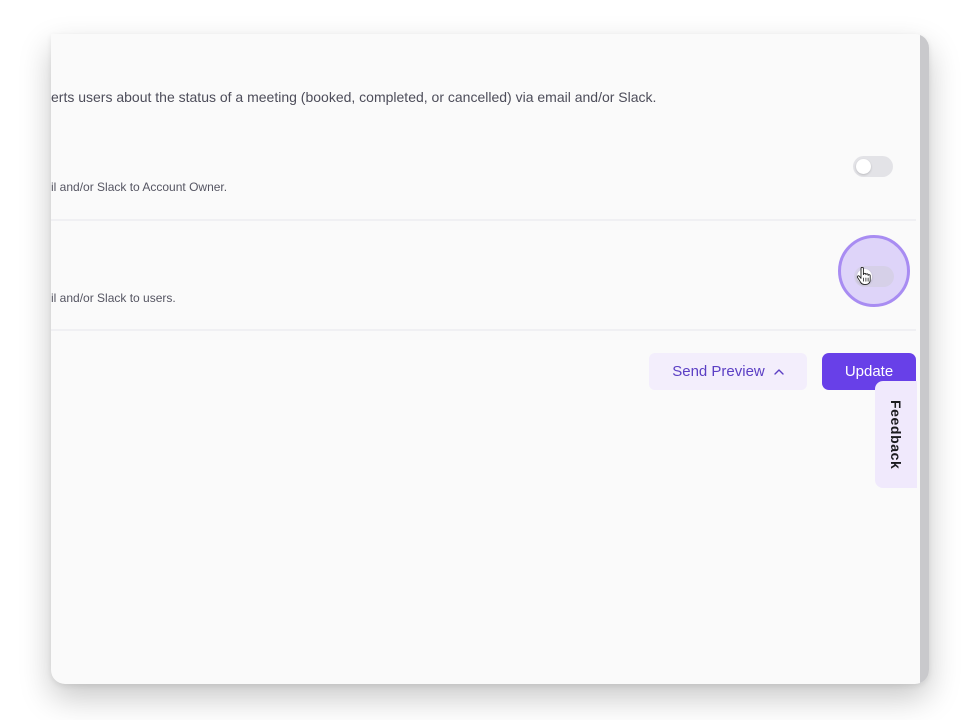 Image resolution: width=980 pixels, height=720 pixels. I want to click on toggle-knob, so click(863, 166).